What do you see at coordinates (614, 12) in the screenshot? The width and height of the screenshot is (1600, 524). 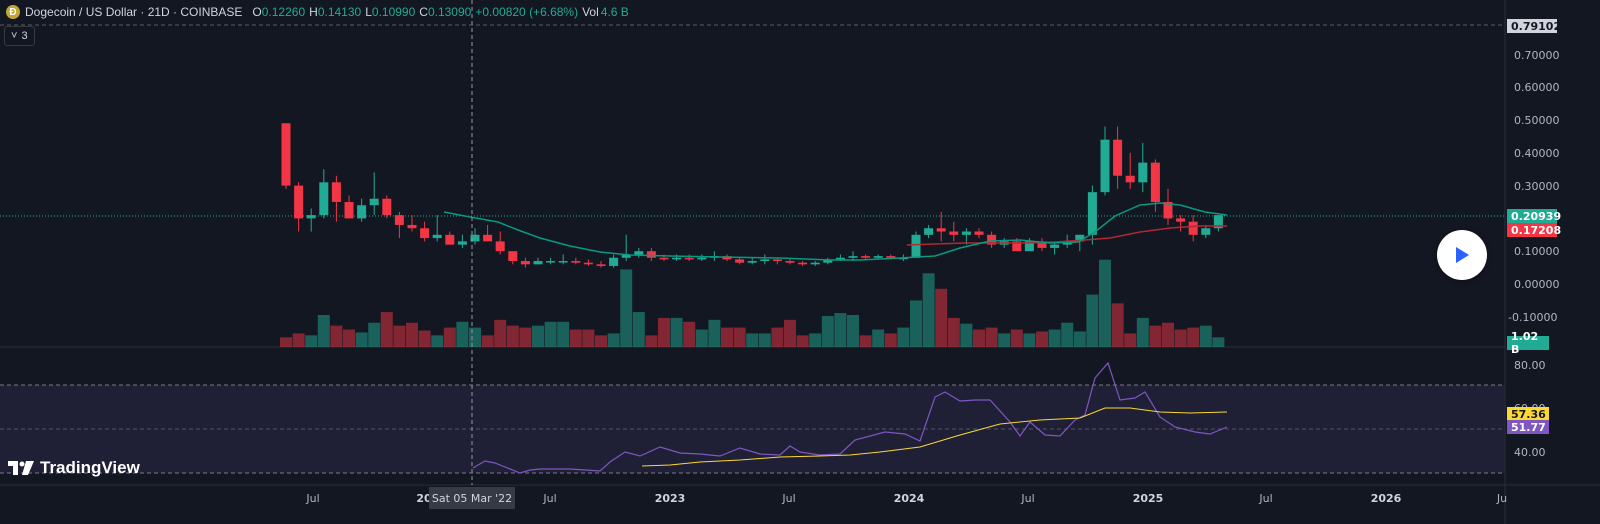 I see `volume-value: 4.6 B` at bounding box center [614, 12].